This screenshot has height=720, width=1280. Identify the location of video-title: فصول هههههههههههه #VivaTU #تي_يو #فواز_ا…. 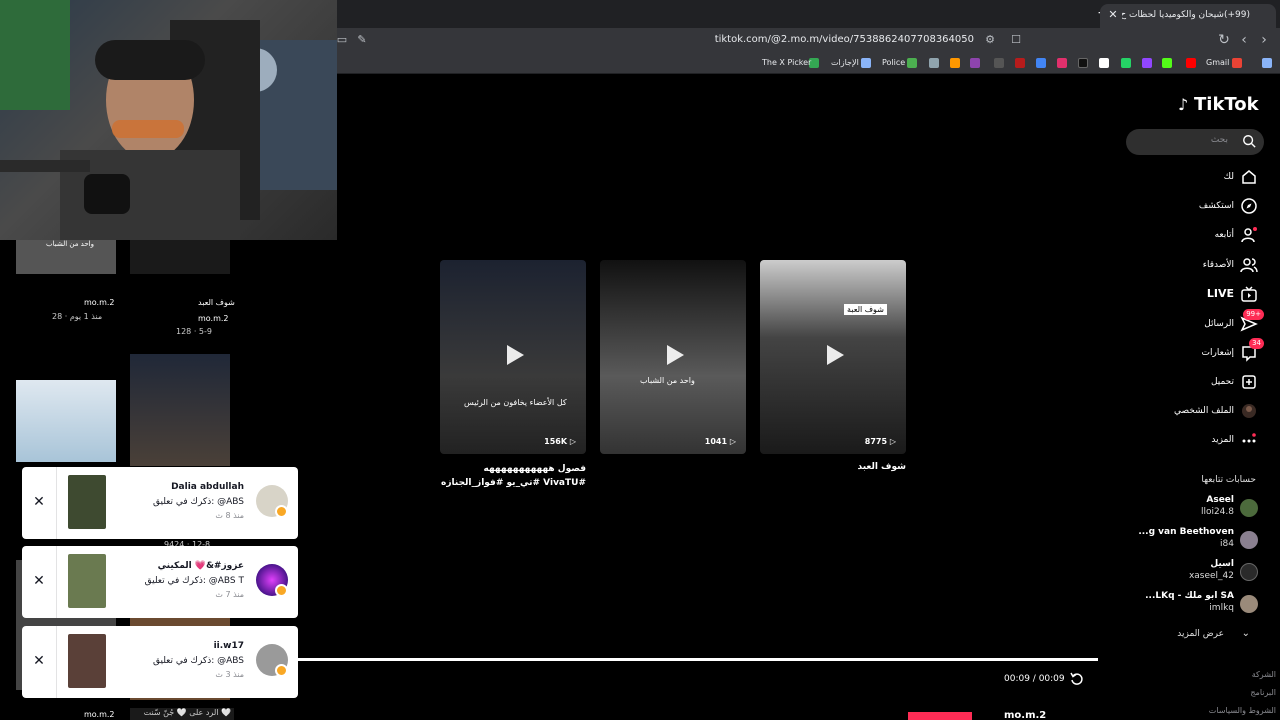
(513, 476).